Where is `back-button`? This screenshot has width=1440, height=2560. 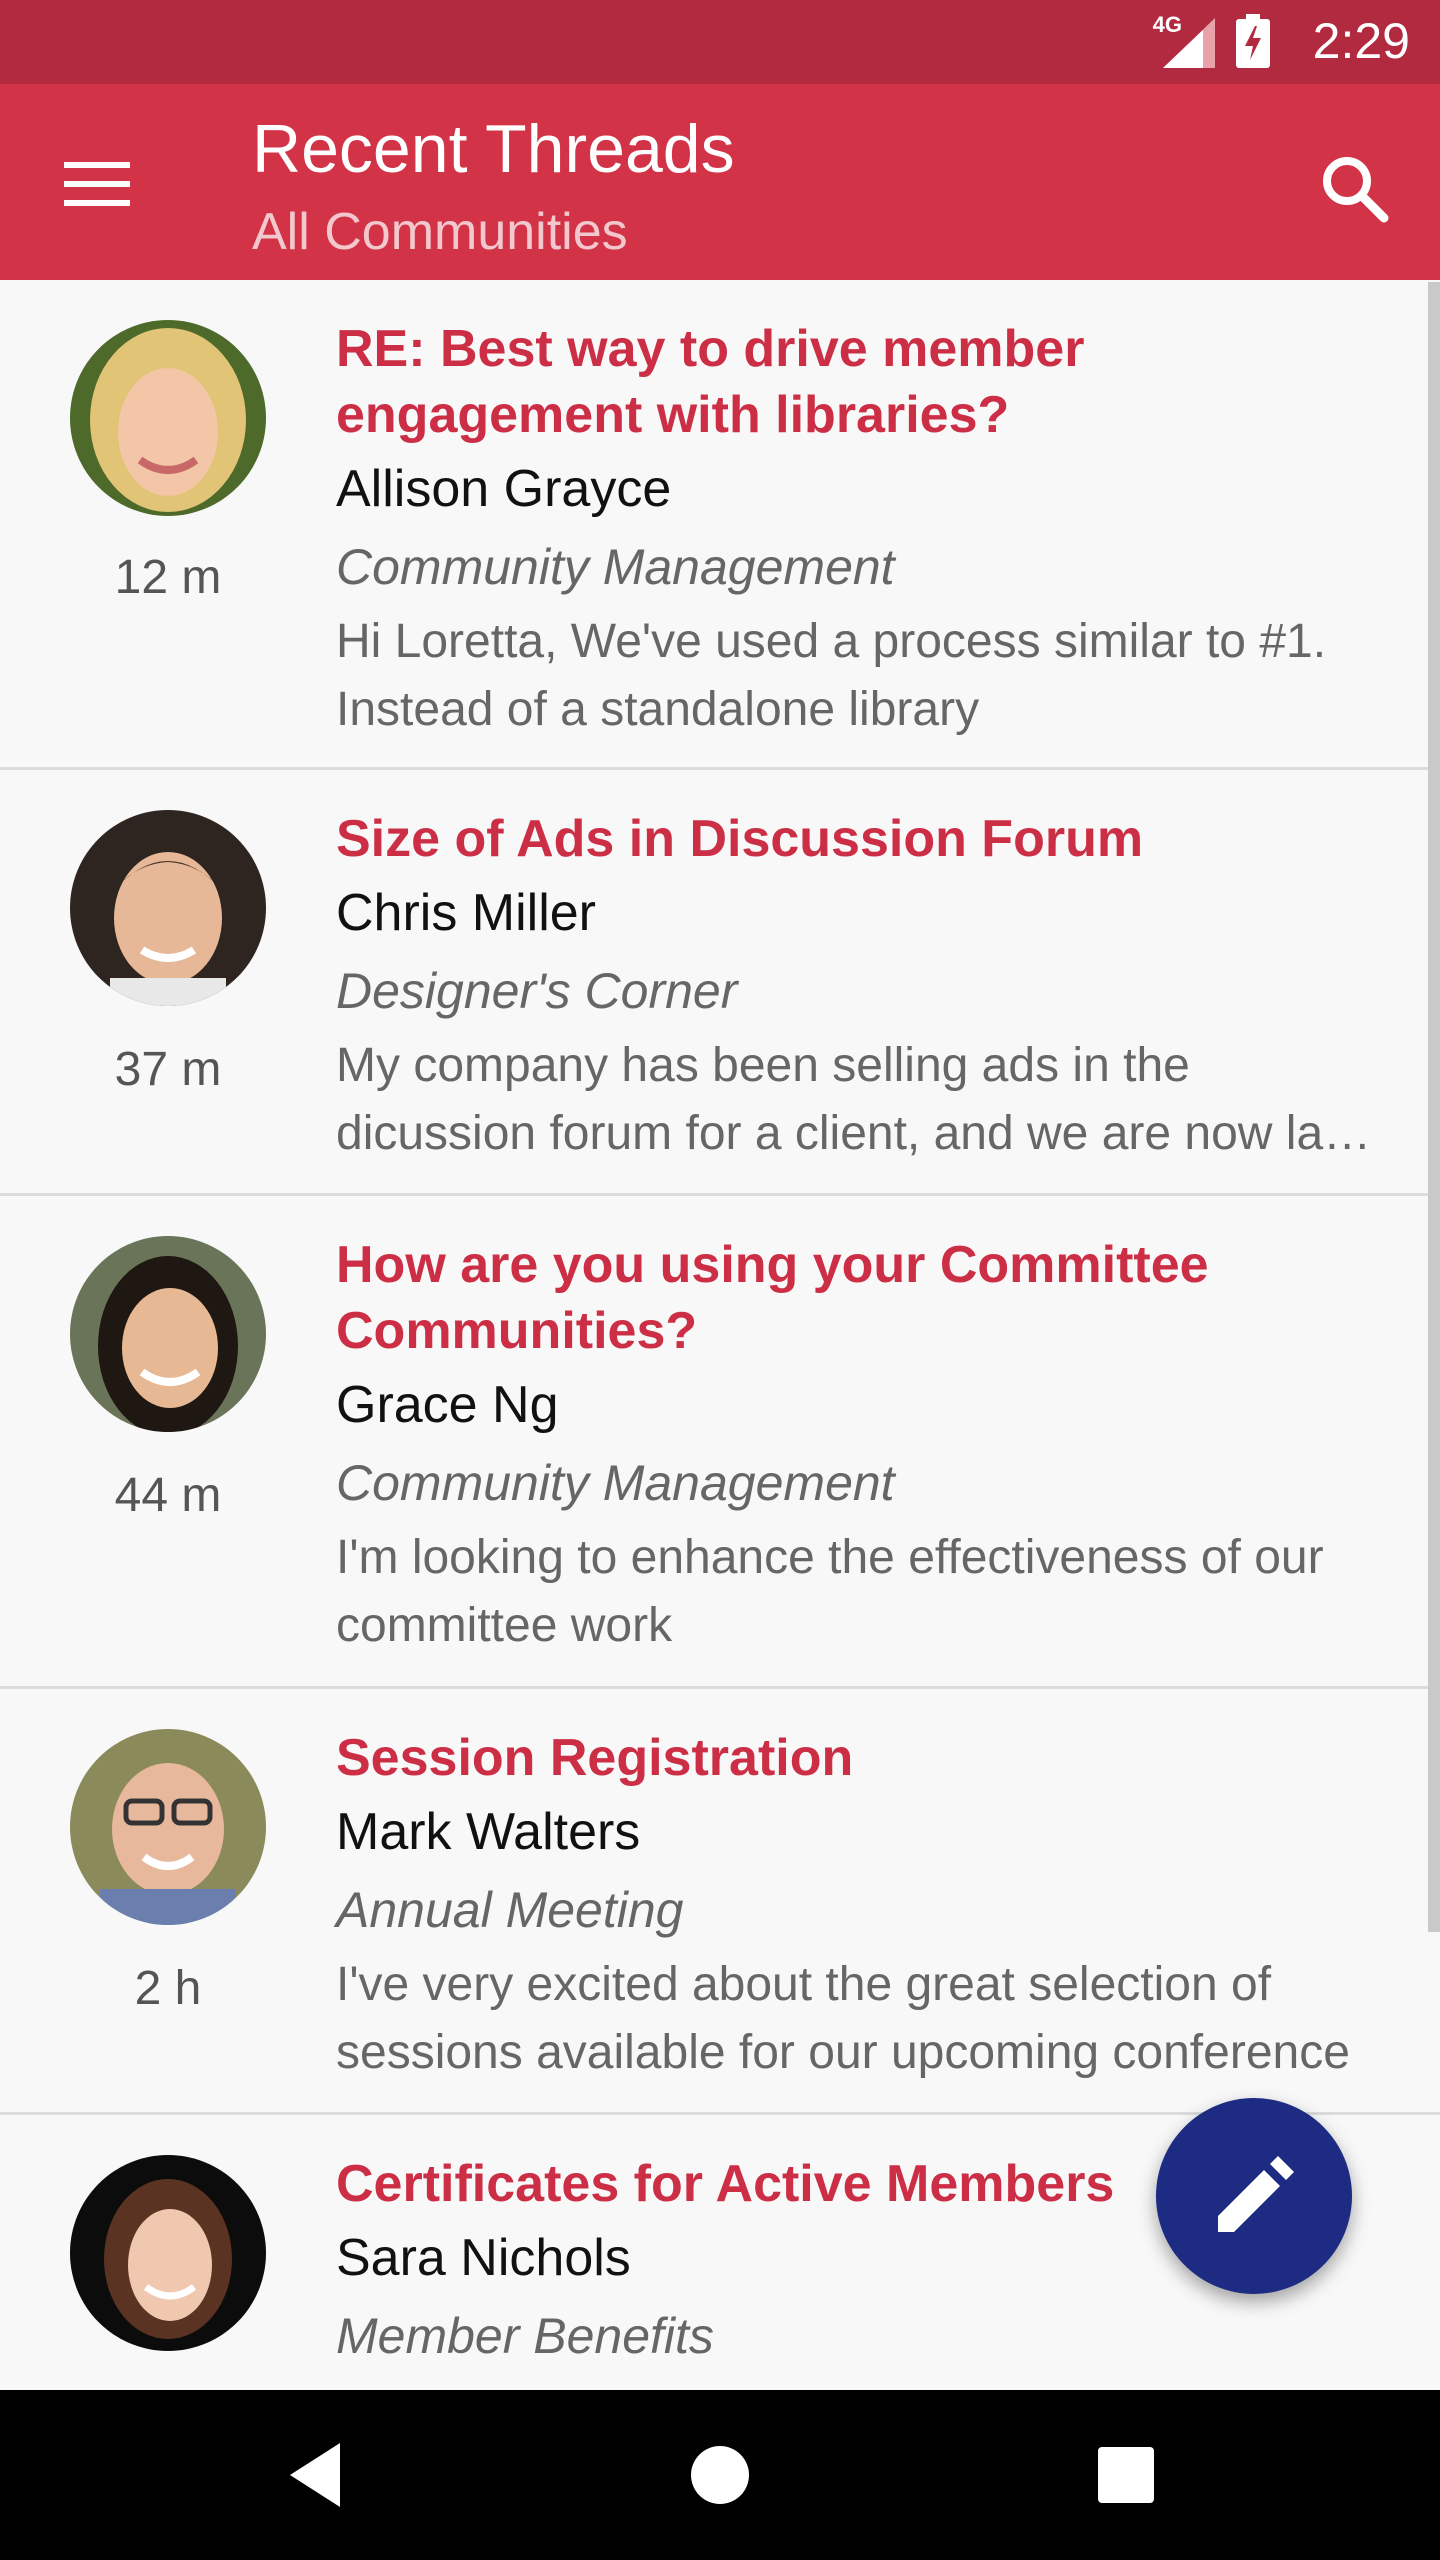
back-button is located at coordinates (318, 2475).